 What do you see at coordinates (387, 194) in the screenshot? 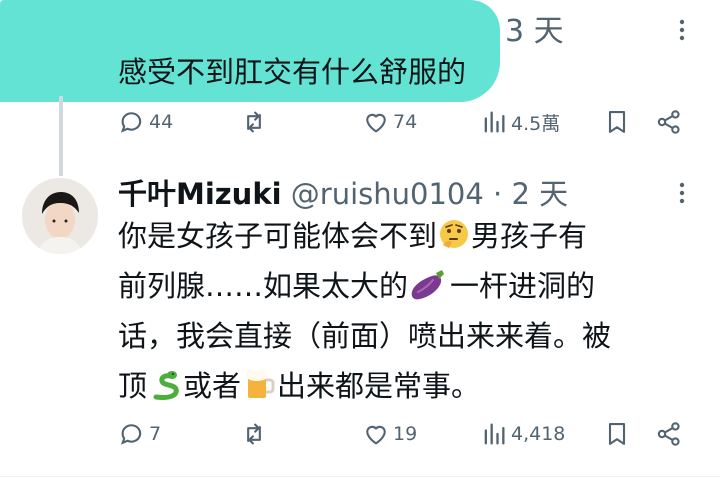
I see `user-handle: @ruishu0104` at bounding box center [387, 194].